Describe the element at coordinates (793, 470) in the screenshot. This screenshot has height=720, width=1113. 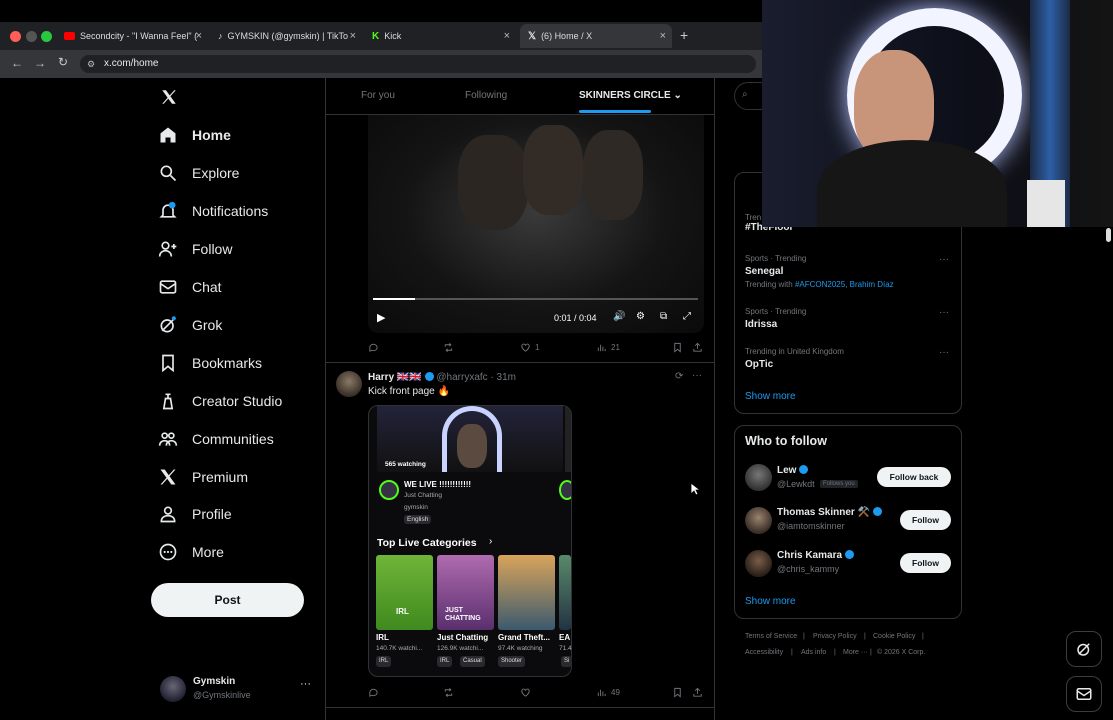
I see `follow-suggestion-name: Lew` at that location.